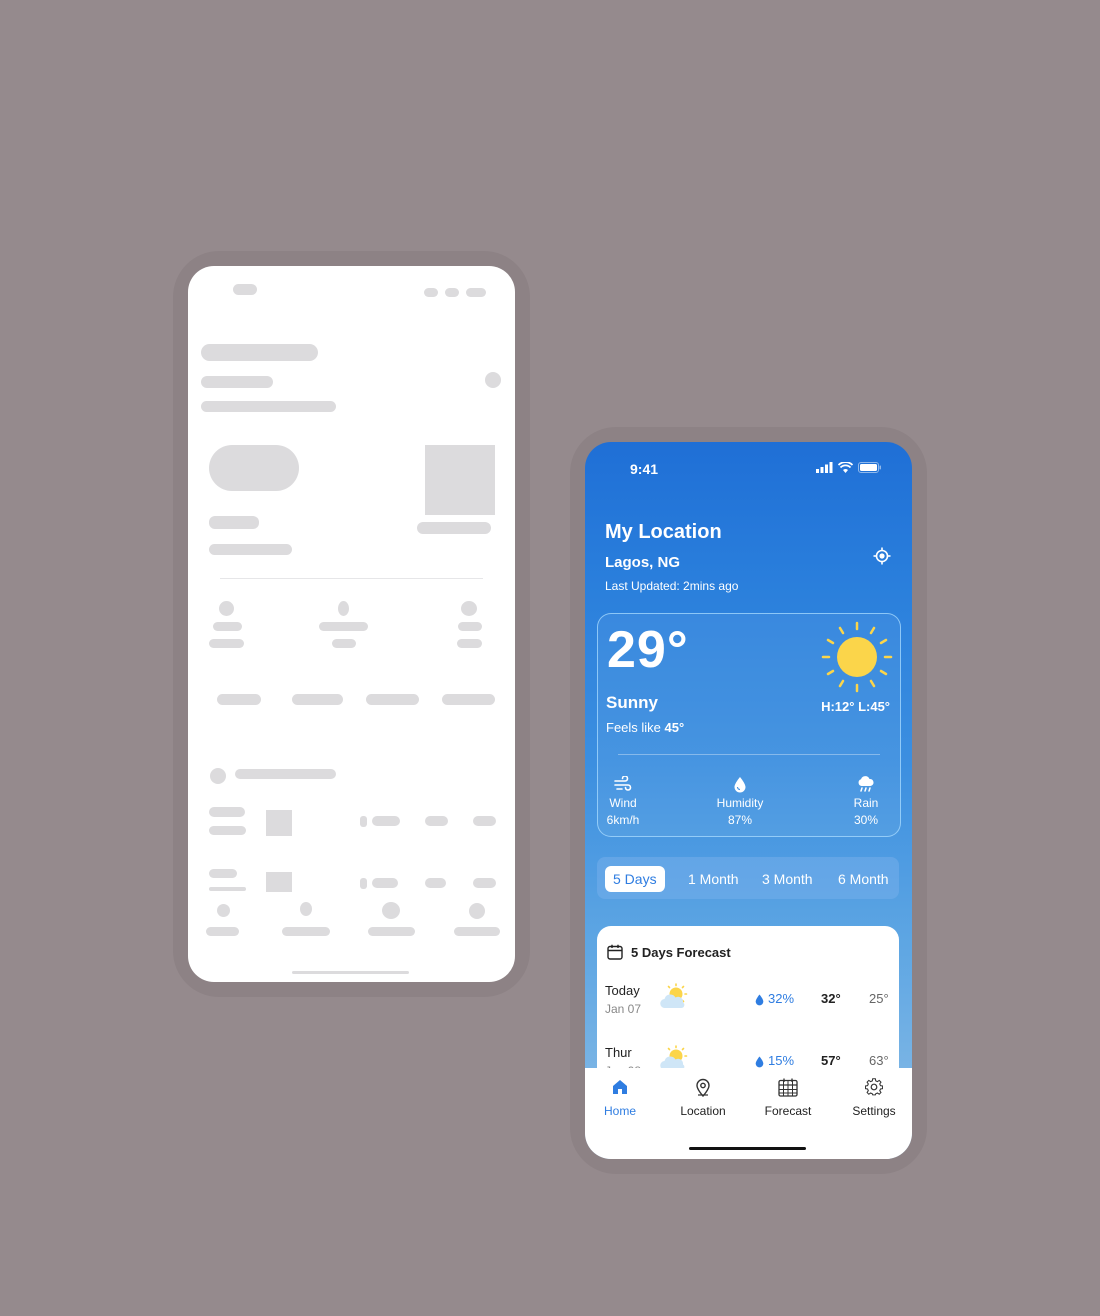 The image size is (1100, 1316). I want to click on forecast-low: 25°, so click(879, 998).